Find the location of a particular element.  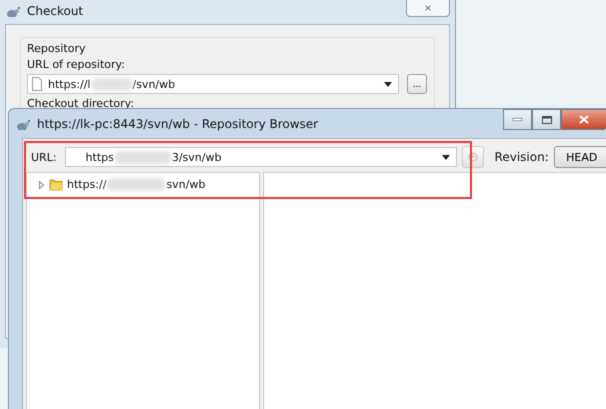

minimize-button is located at coordinates (517, 119).